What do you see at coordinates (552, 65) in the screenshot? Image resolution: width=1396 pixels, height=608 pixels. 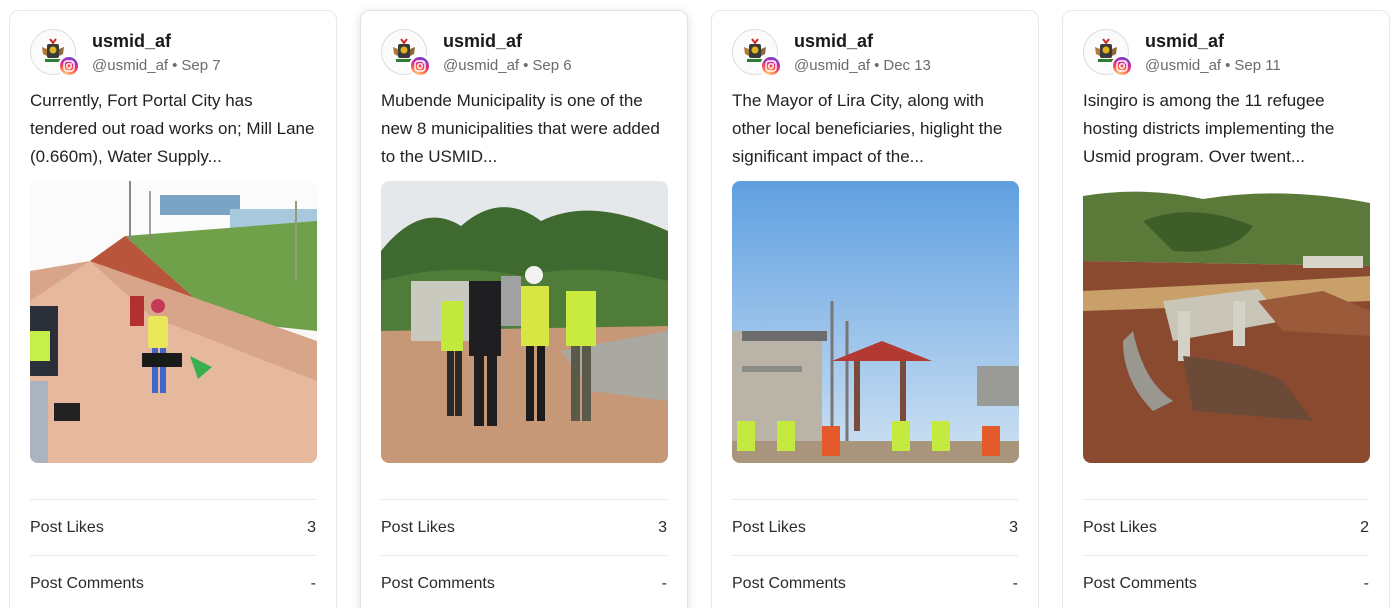 I see `post-date: Sep 6` at bounding box center [552, 65].